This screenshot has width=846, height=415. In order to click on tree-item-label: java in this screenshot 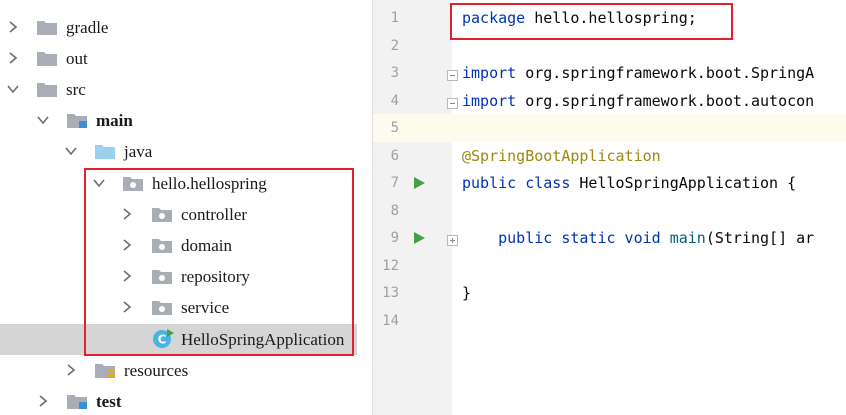, I will do `click(138, 151)`.